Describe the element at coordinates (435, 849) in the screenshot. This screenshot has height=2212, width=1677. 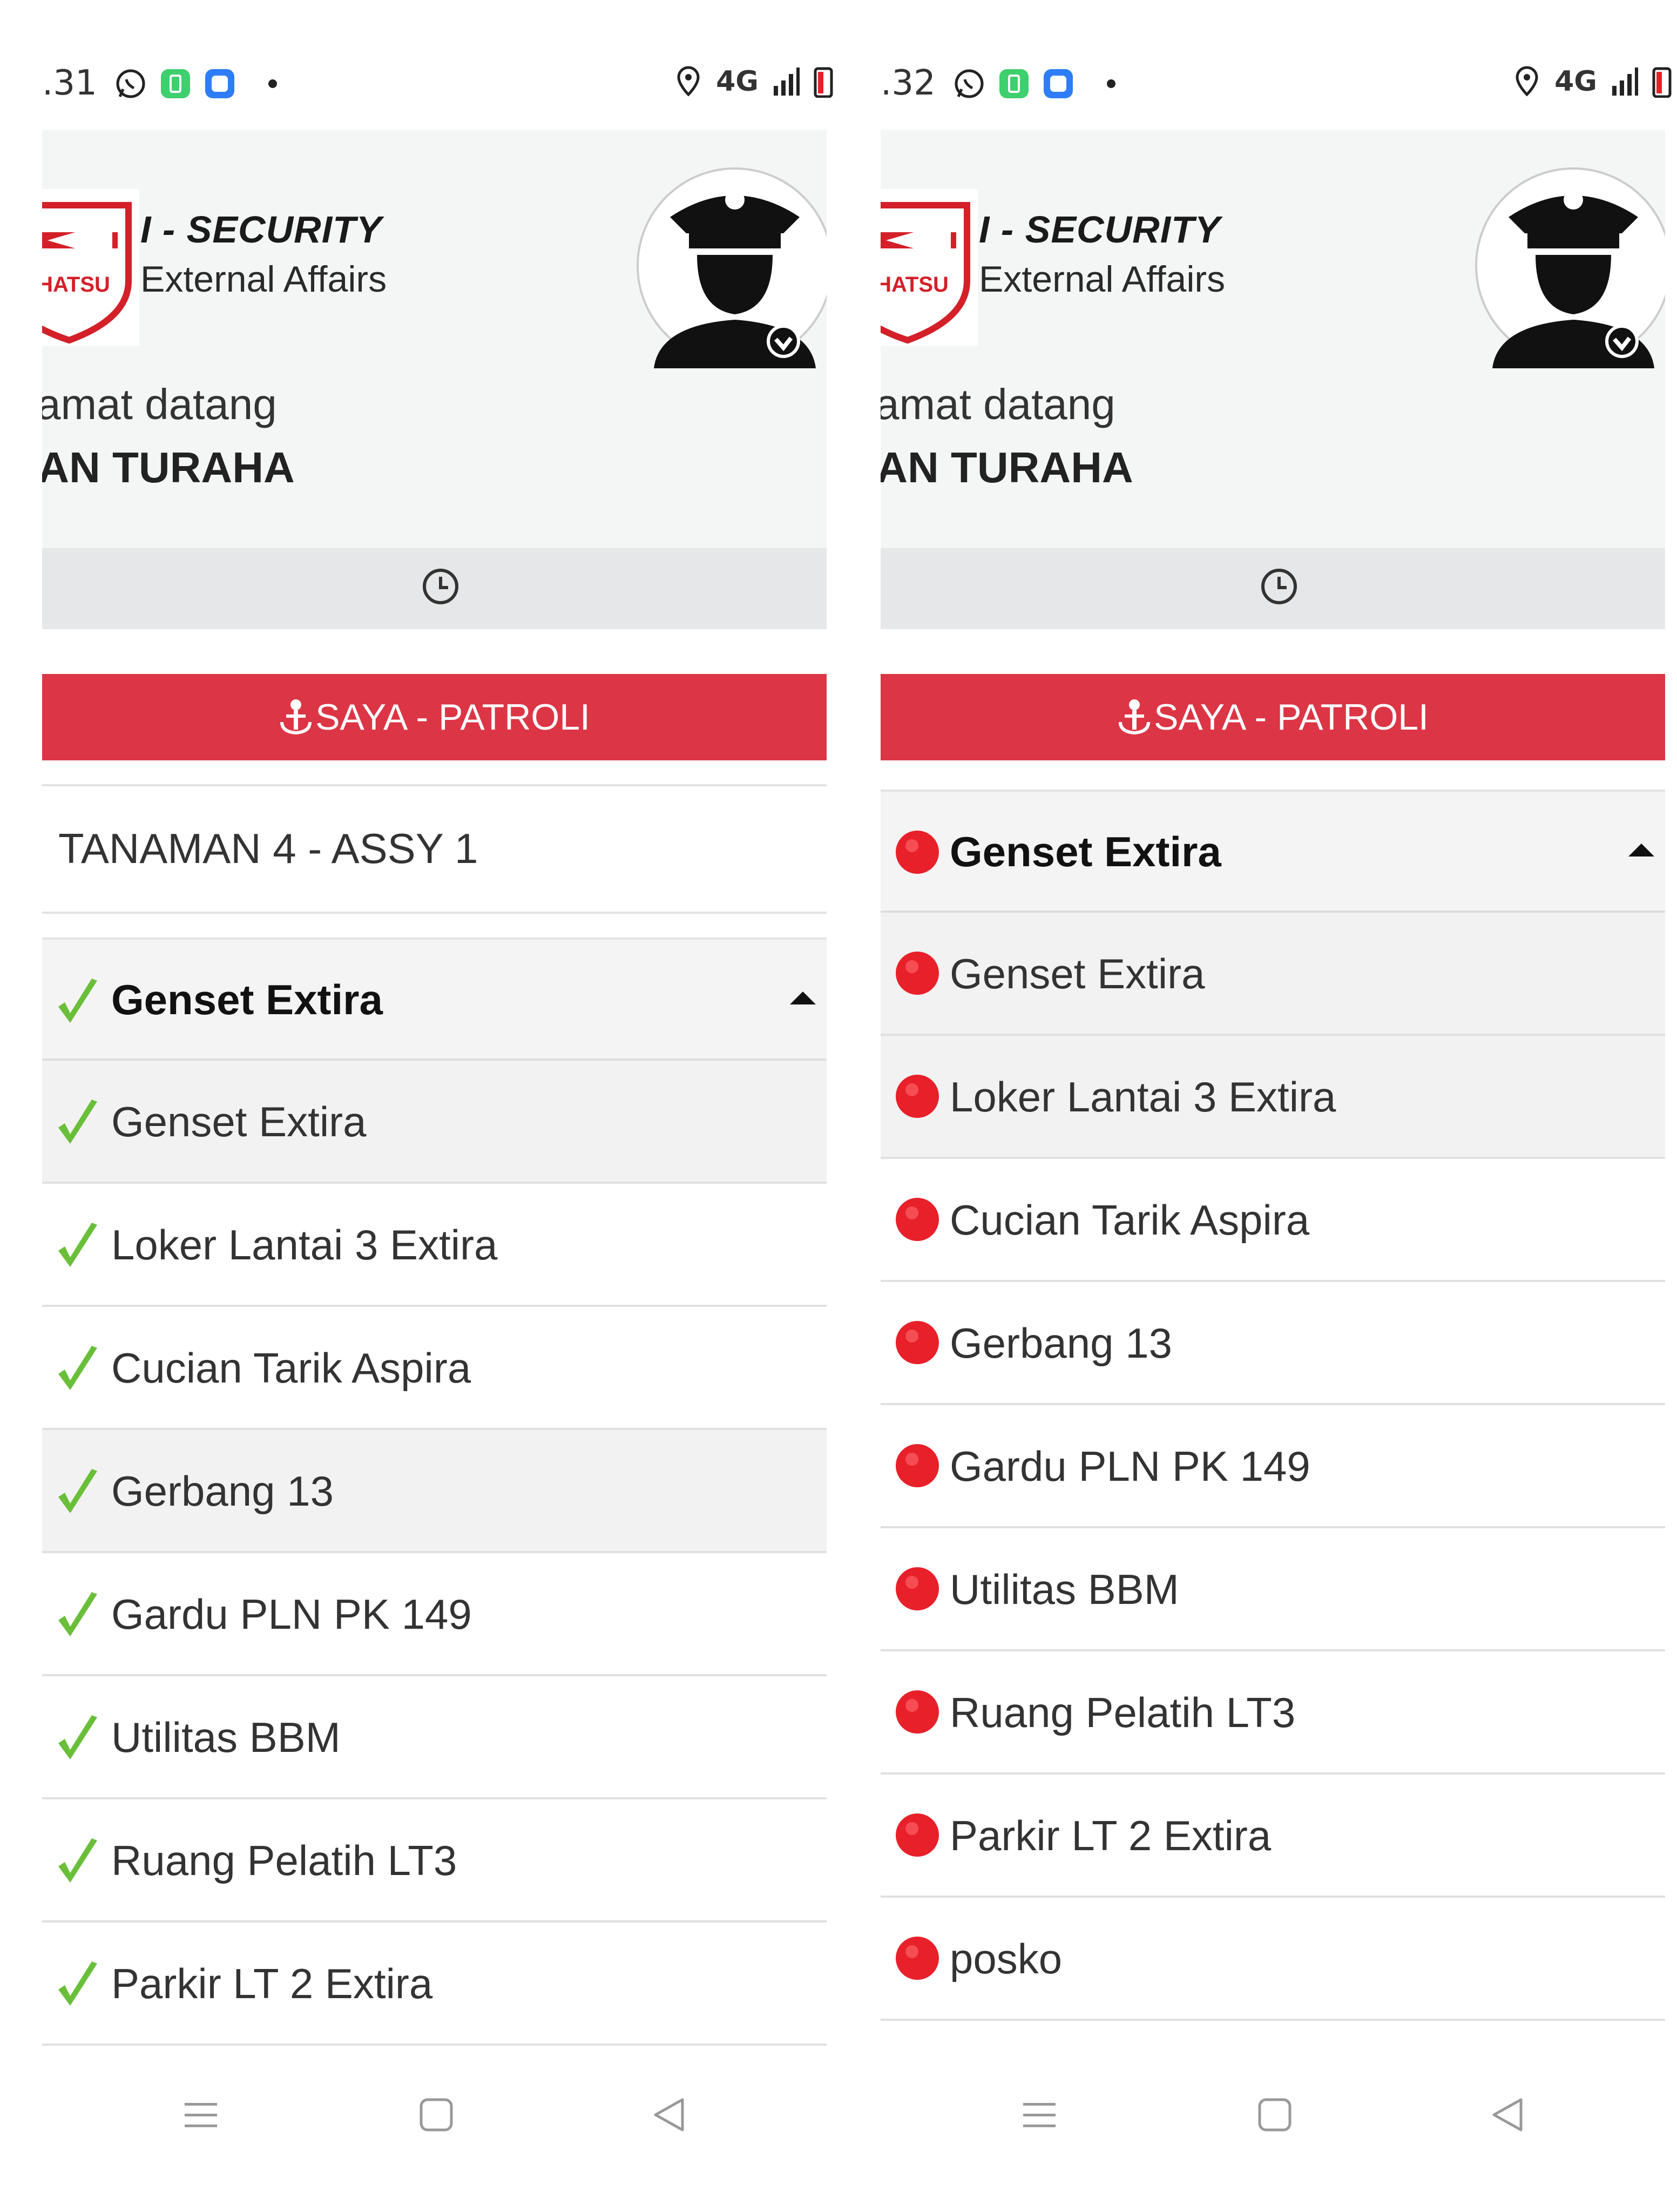
I see `area-item: TANAMAN 4 - ASSY 1` at that location.